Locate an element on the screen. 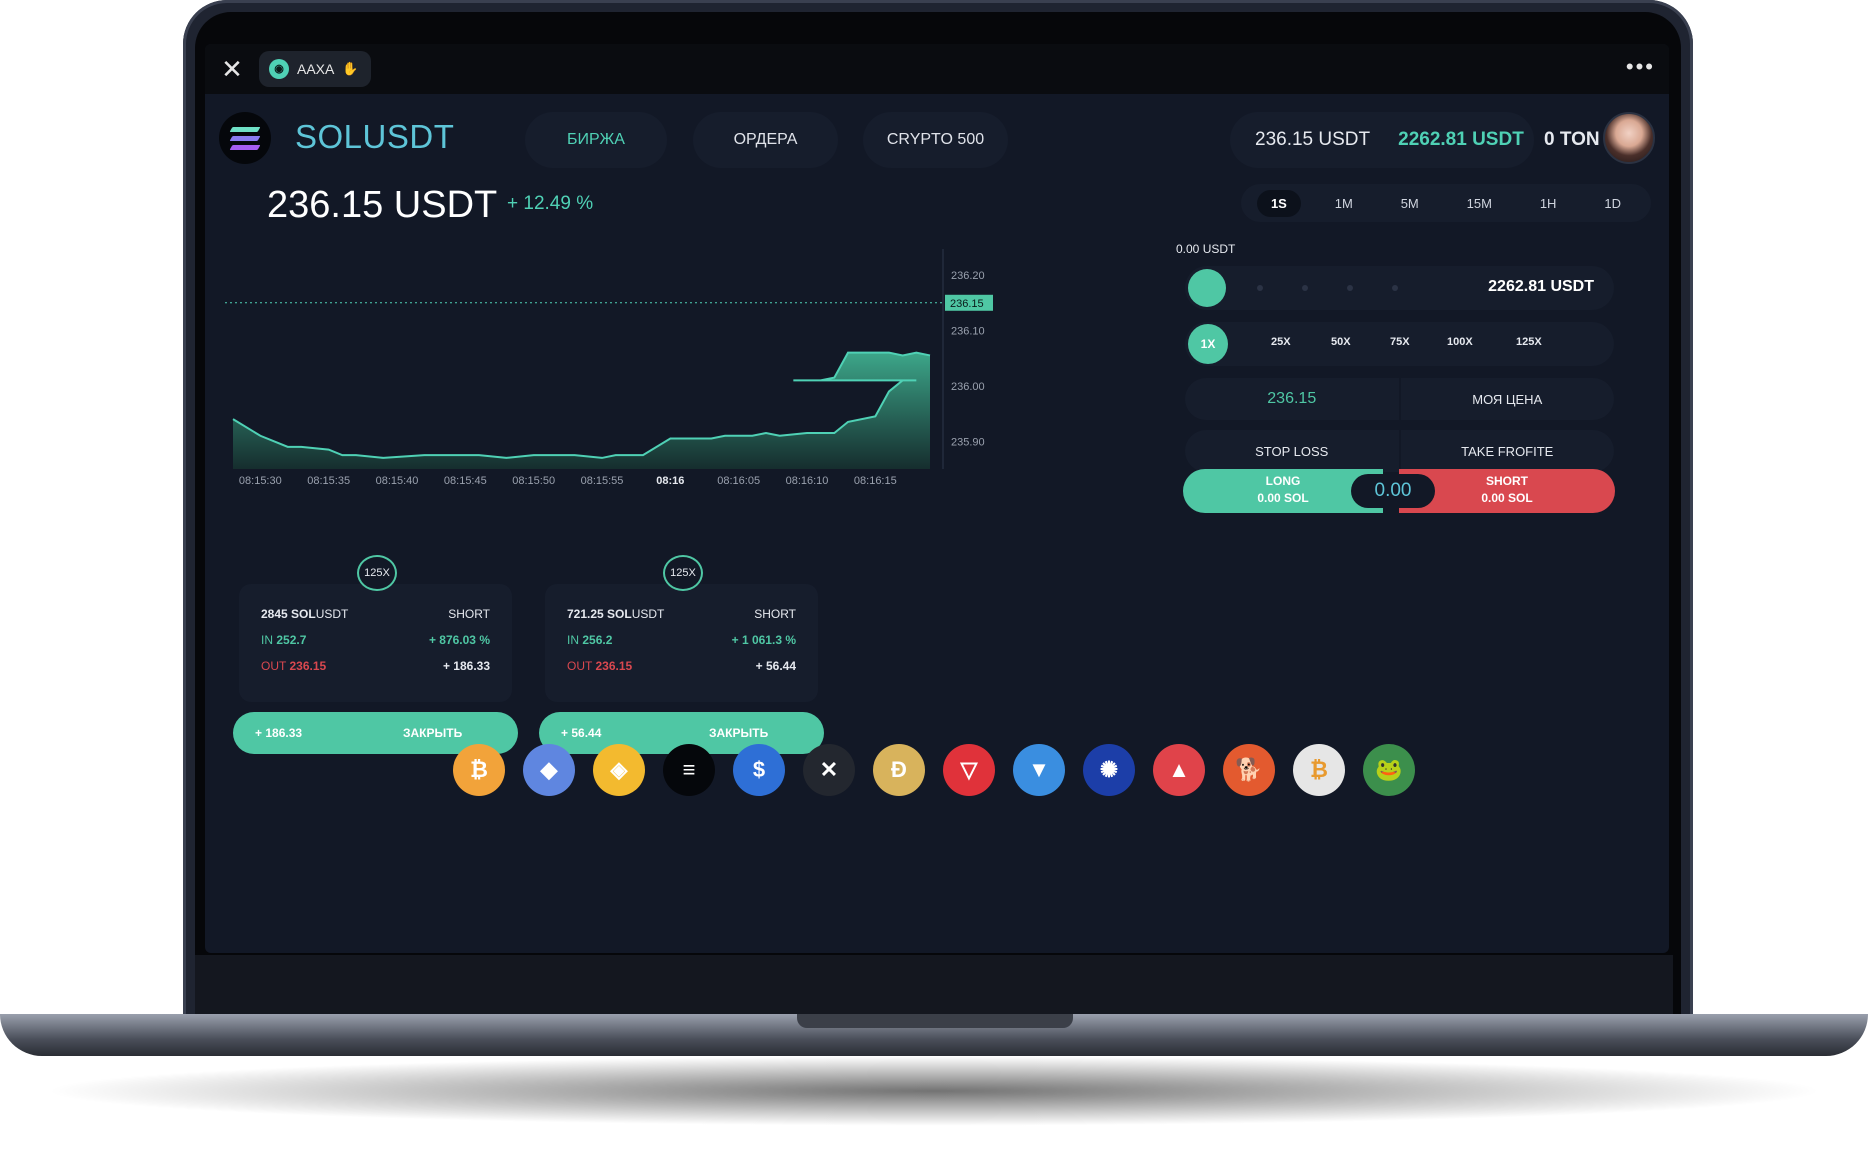 This screenshot has height=1154, width=1868. leverage-1x: 1X is located at coordinates (1208, 344).